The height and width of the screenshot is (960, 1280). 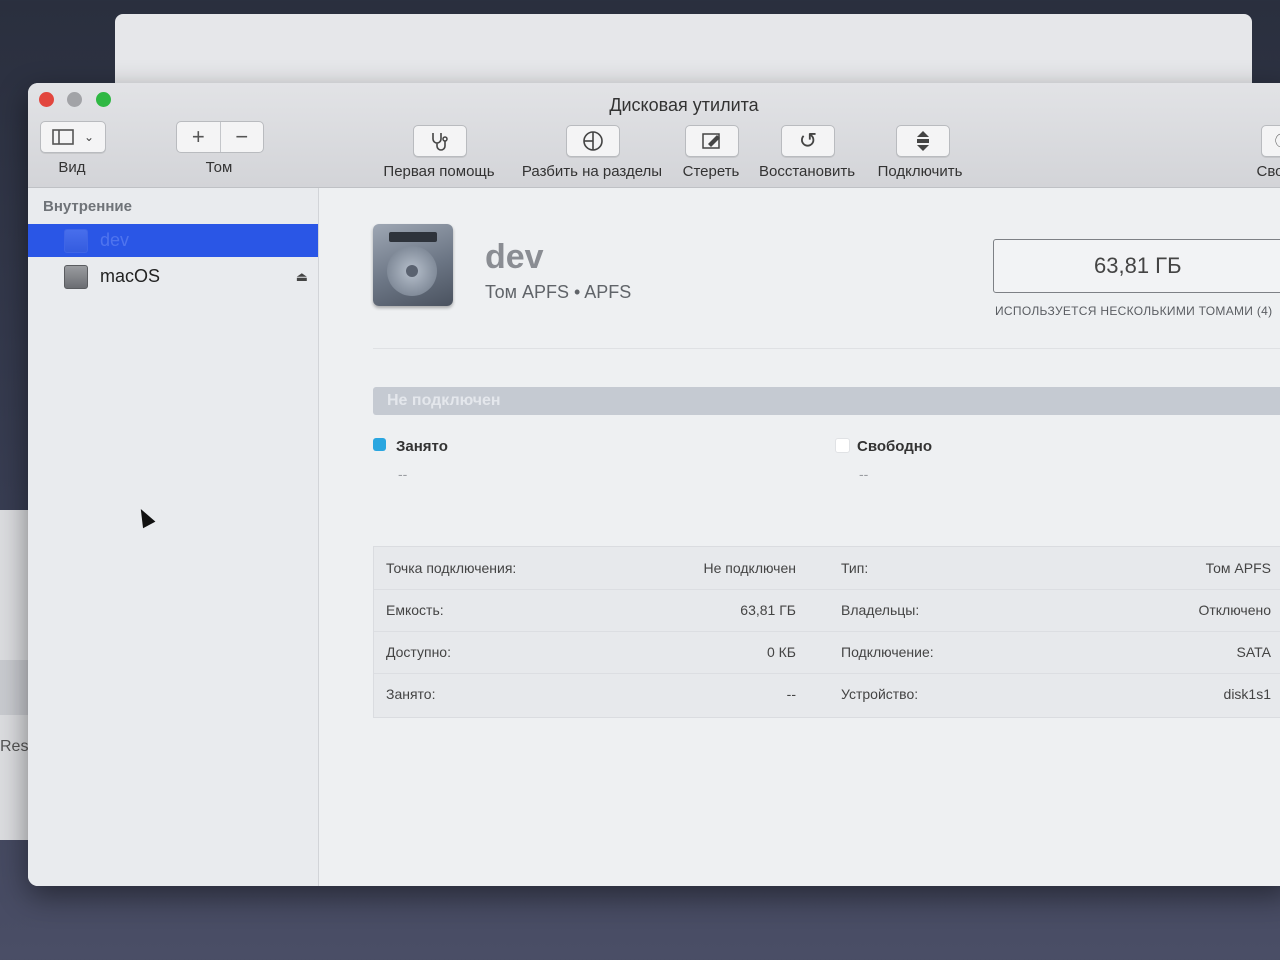 I want to click on stethoscope-icon, so click(x=440, y=142).